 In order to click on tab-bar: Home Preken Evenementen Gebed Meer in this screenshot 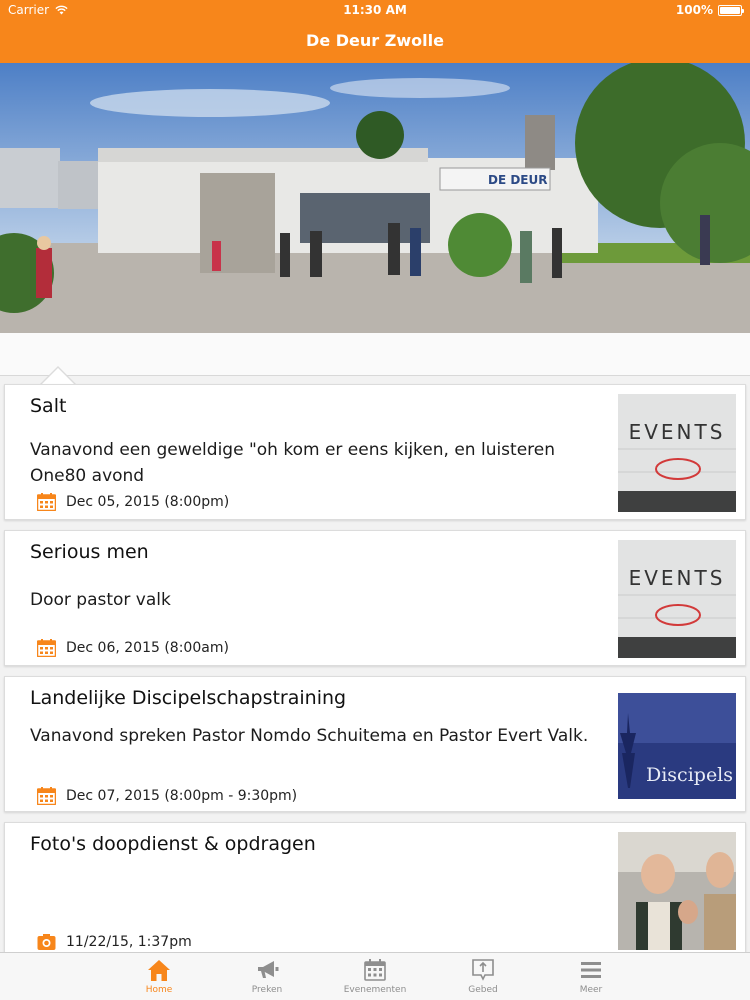, I will do `click(375, 976)`.